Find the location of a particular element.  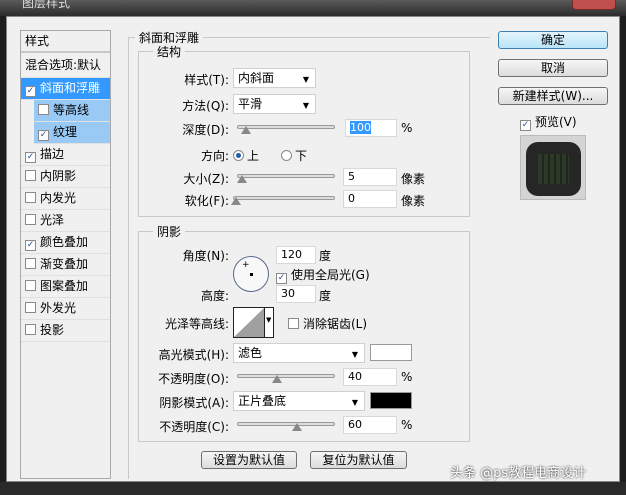

style-select: 内斜面 ▼ is located at coordinates (274, 78).